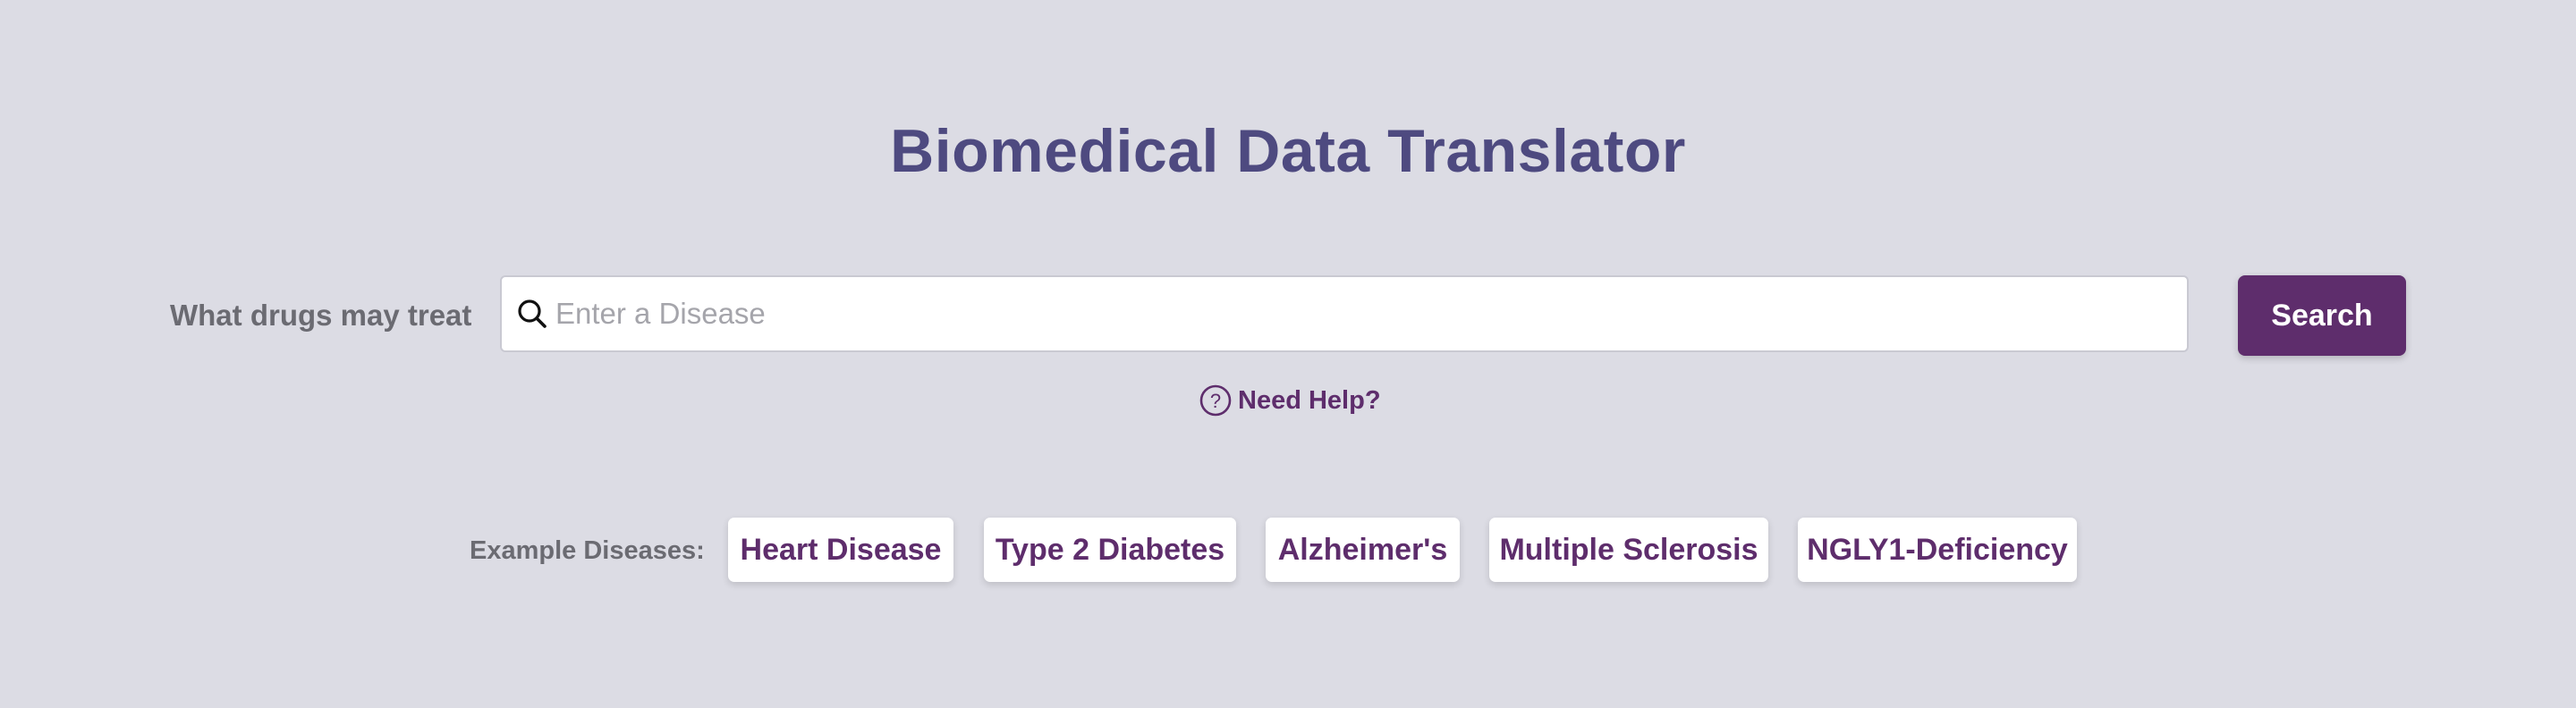 This screenshot has height=708, width=2576. Describe the element at coordinates (1309, 400) in the screenshot. I see `need-help-label: Need Help?` at that location.